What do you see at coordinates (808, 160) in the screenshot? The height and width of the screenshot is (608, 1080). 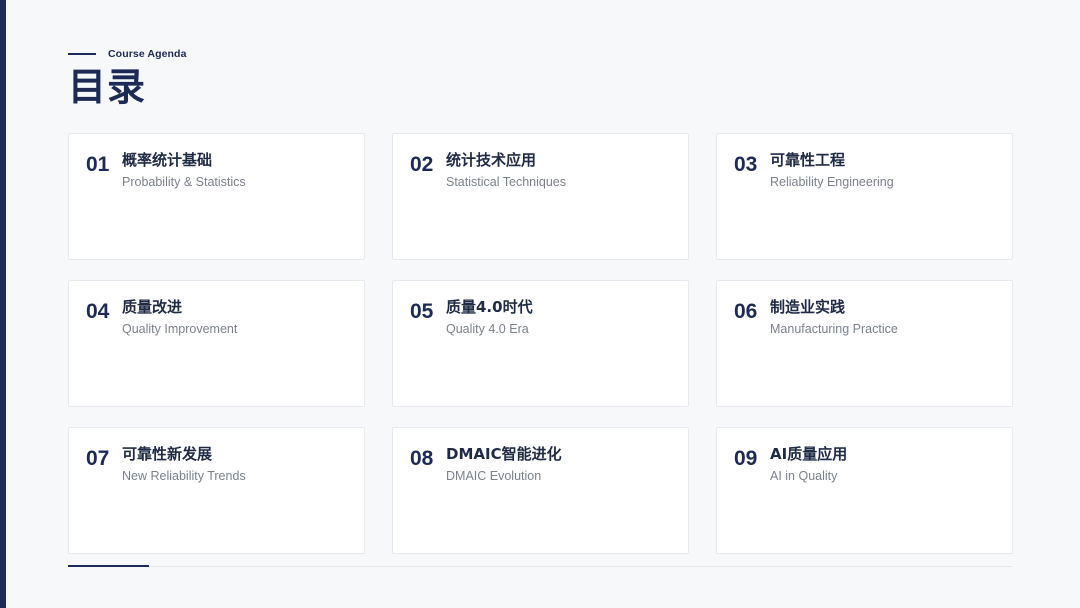 I see `agenda-card-title: 可靠性工程` at bounding box center [808, 160].